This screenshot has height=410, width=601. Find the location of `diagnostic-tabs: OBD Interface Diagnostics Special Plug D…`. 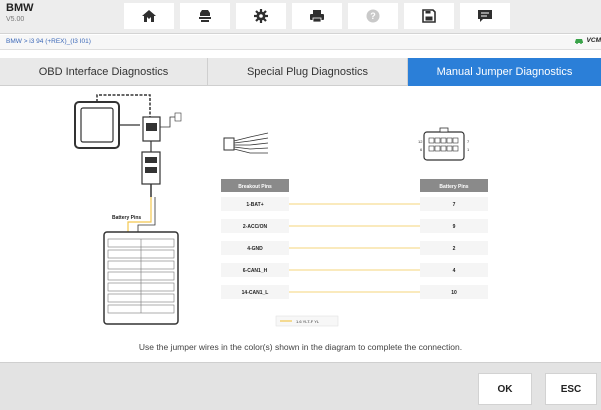

diagnostic-tabs: OBD Interface Diagnostics Special Plug D… is located at coordinates (300, 72).